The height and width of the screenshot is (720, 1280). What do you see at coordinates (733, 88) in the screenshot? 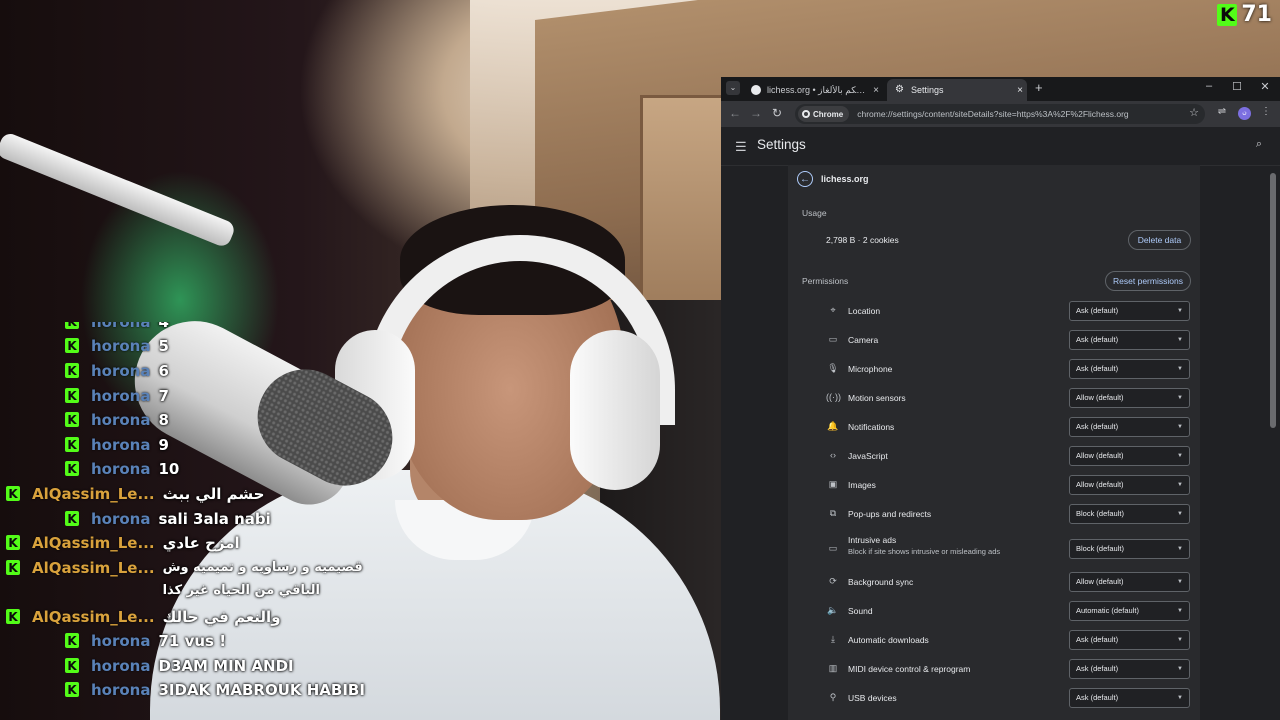
I see `tab-search-dropdown-icon: ⌄` at bounding box center [733, 88].